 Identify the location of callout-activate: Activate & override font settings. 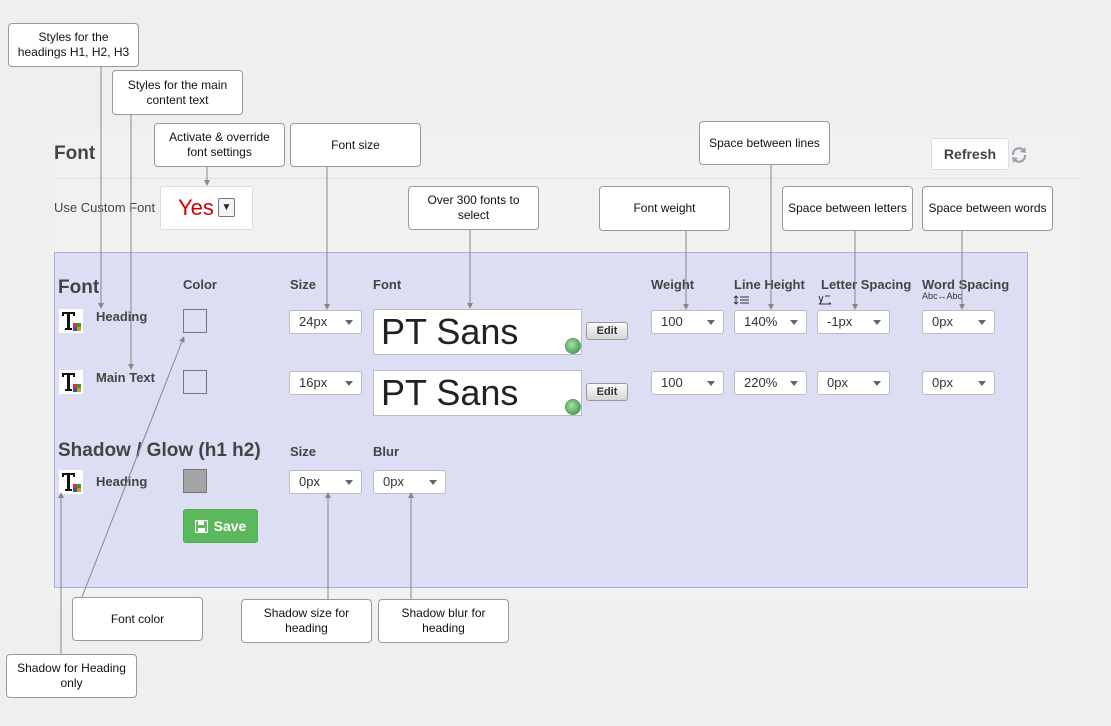
(219, 145).